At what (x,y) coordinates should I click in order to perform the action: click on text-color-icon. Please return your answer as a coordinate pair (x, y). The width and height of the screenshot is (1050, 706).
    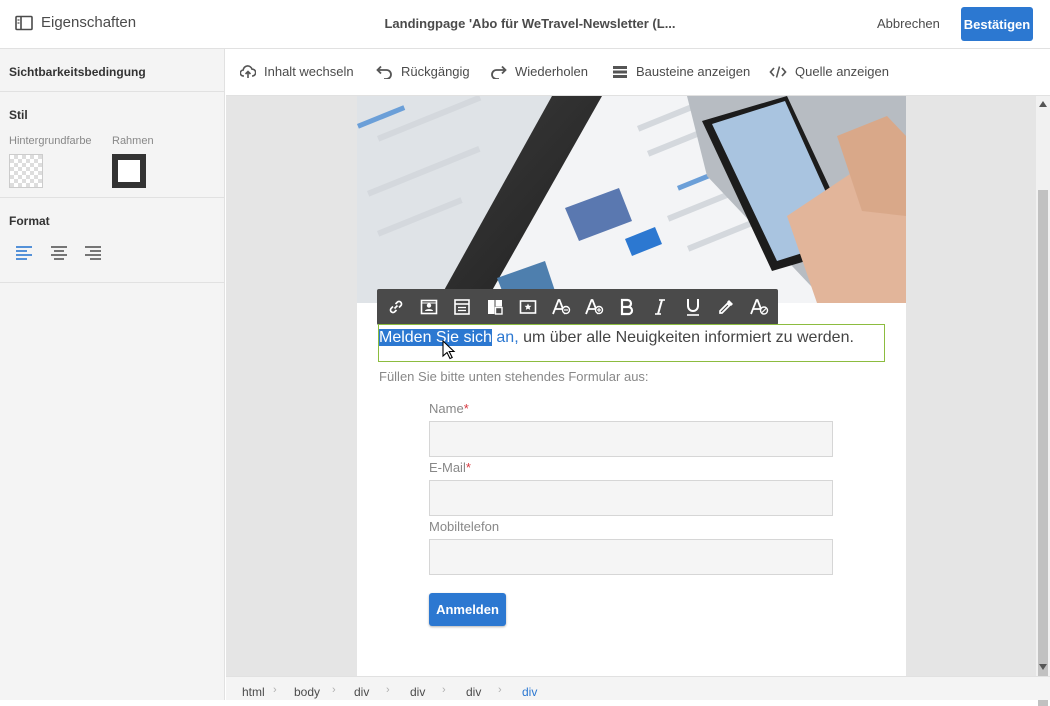
    Looking at the image, I should click on (560, 307).